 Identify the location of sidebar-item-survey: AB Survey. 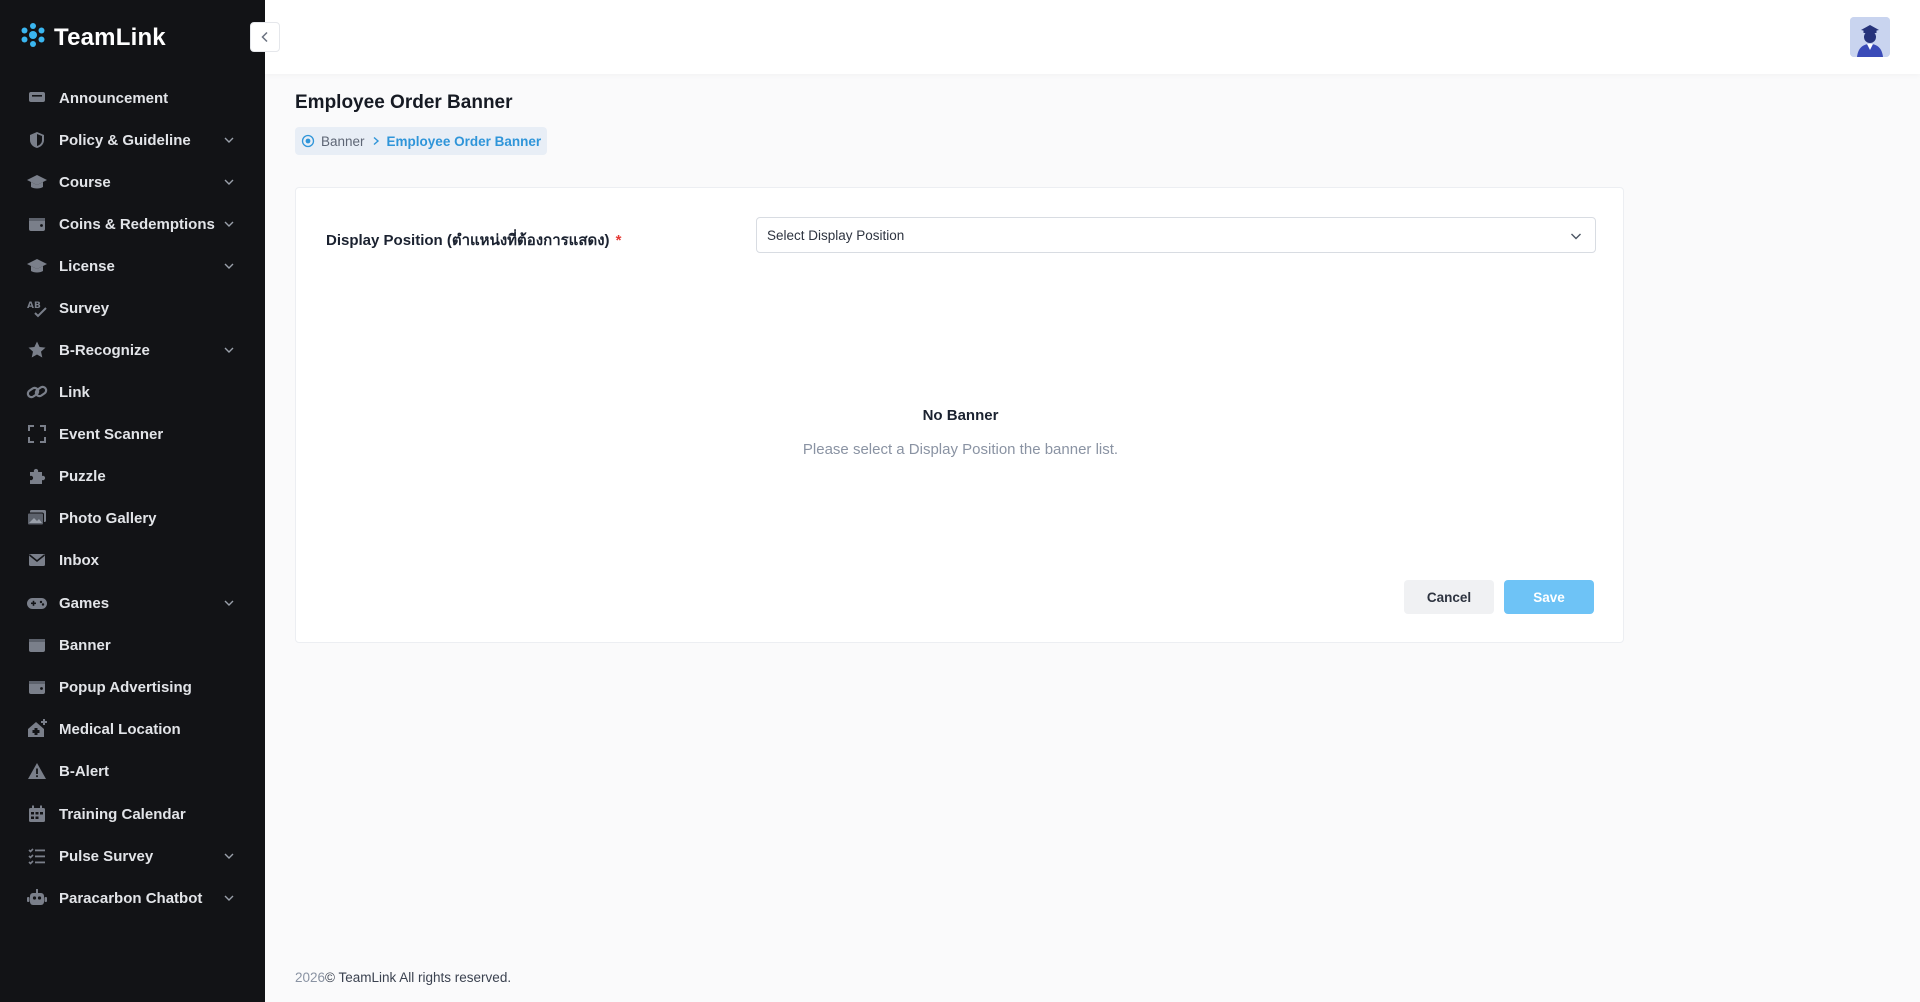
(132, 308).